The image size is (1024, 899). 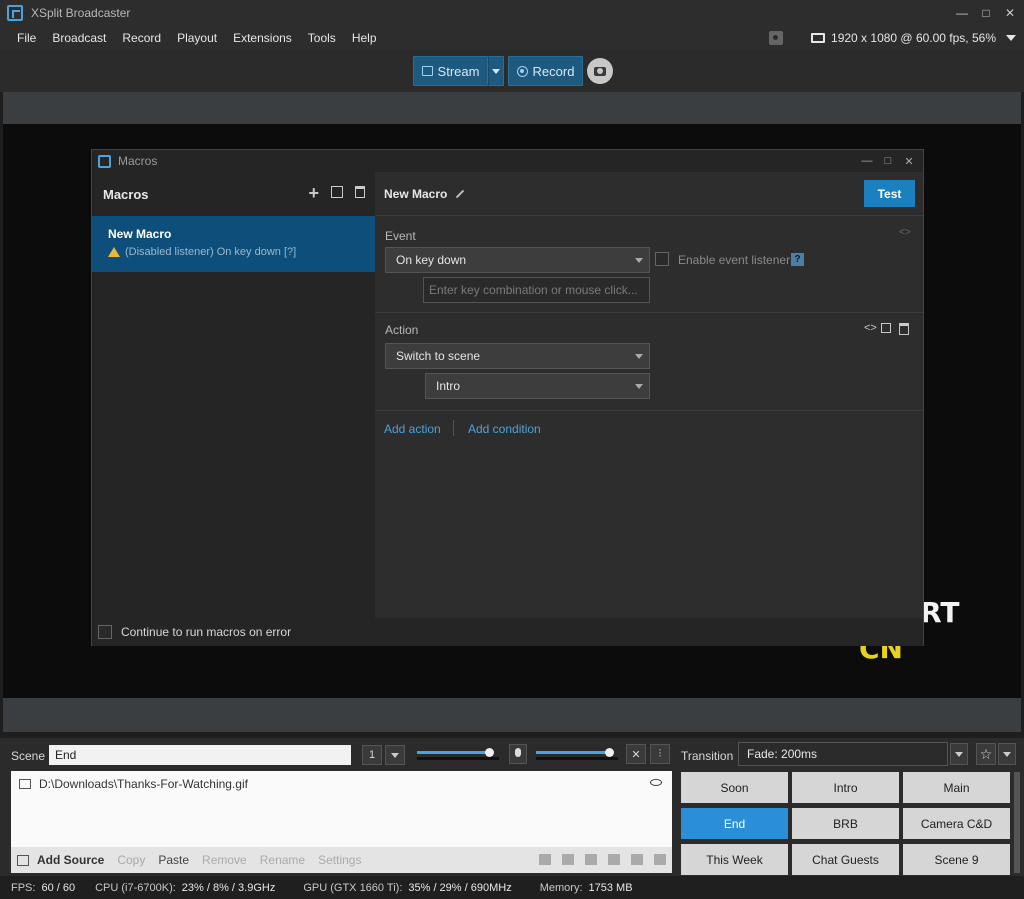 What do you see at coordinates (636, 754) in the screenshot?
I see `mute-icon: ✕` at bounding box center [636, 754].